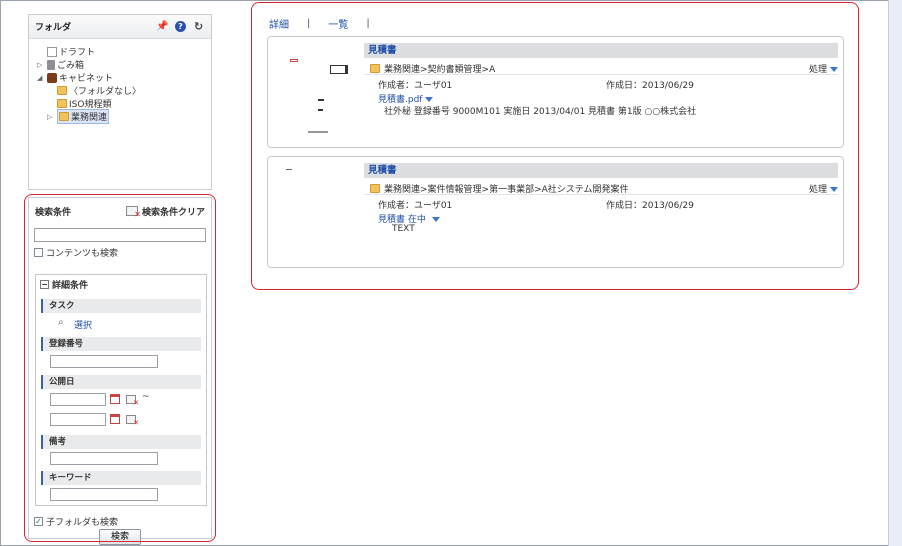 The height and width of the screenshot is (546, 902). What do you see at coordinates (120, 368) in the screenshot?
I see `highlight-search-conditions` at bounding box center [120, 368].